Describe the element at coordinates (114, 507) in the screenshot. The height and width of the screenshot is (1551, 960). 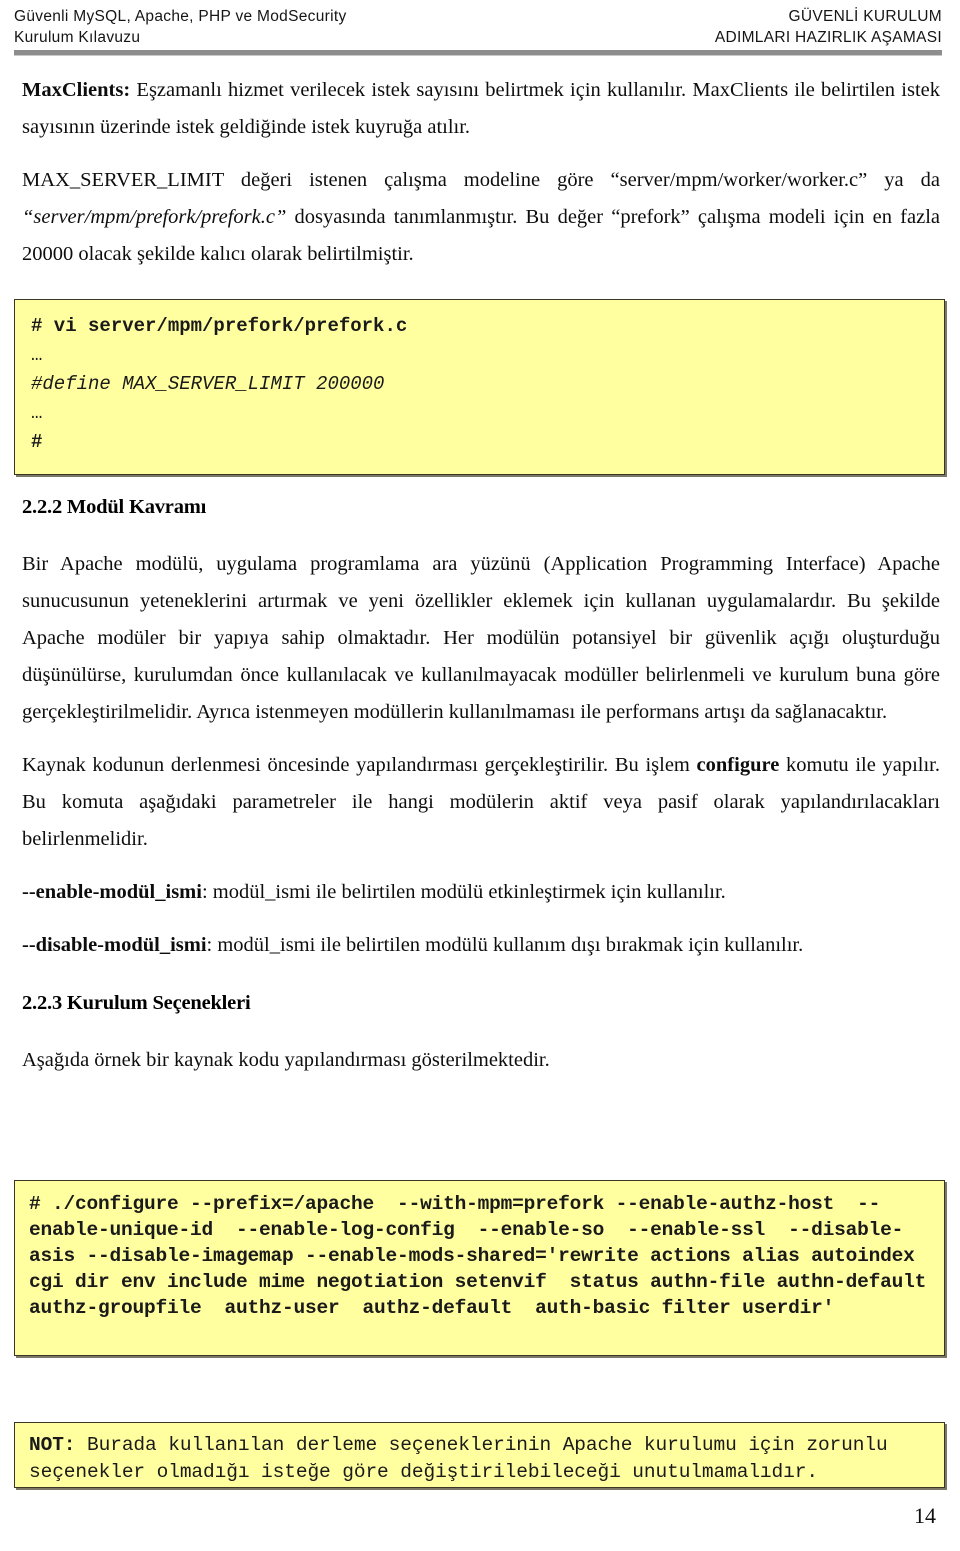
I see `heading-2-2-2: 2.2.2 Modül Kavramı` at that location.